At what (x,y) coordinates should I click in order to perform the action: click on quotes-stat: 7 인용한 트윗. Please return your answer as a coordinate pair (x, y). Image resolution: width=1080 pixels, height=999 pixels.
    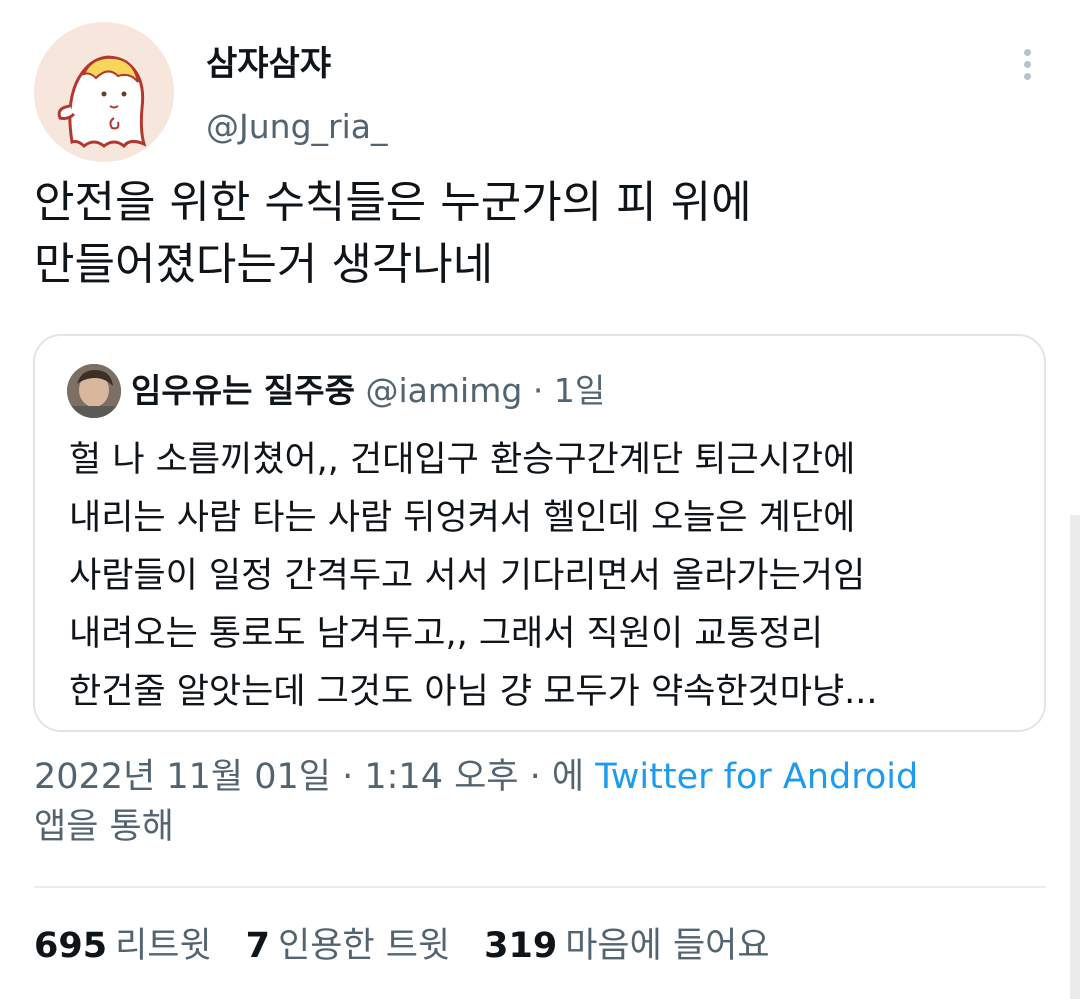
    Looking at the image, I should click on (348, 946).